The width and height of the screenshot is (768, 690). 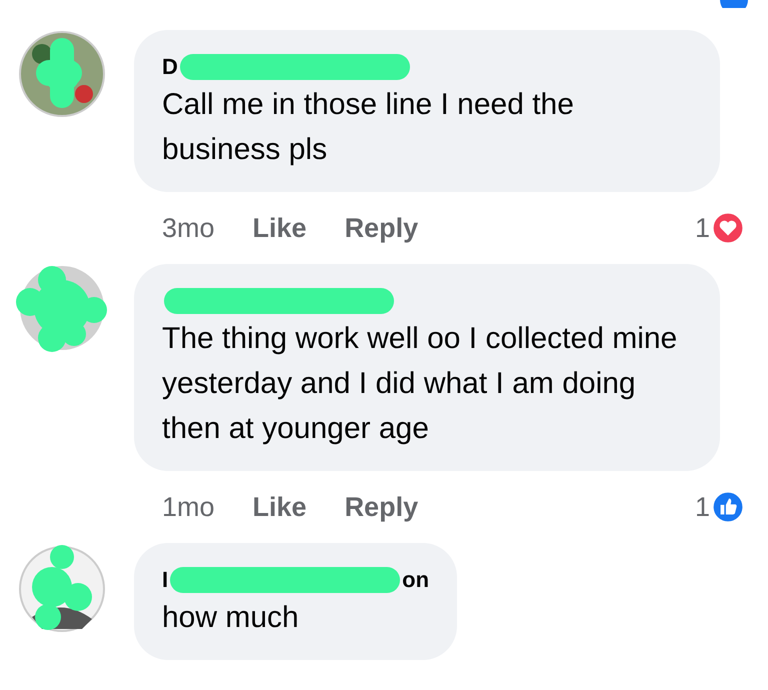 I want to click on comment-text: The thing work well oo I collected mine yesterday and I did what I am doing then at younger age, so click(x=420, y=384).